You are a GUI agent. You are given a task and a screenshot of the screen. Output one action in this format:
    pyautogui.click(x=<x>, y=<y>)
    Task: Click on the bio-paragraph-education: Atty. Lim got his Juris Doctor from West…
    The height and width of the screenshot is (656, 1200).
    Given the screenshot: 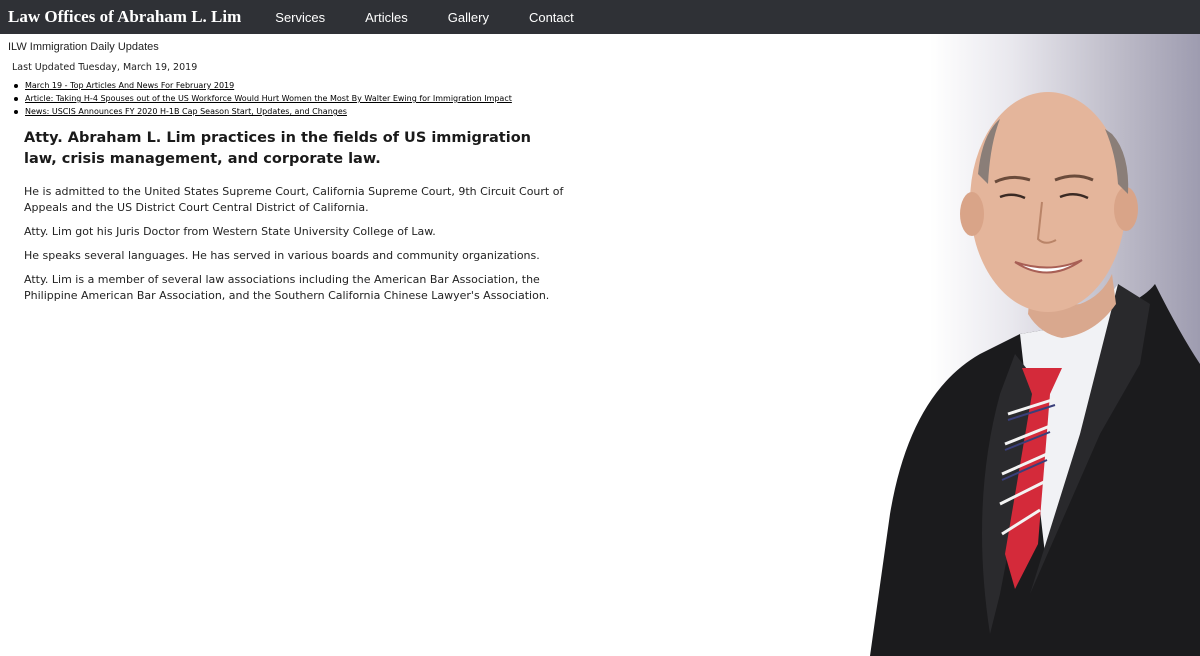 What is the action you would take?
    pyautogui.click(x=230, y=231)
    